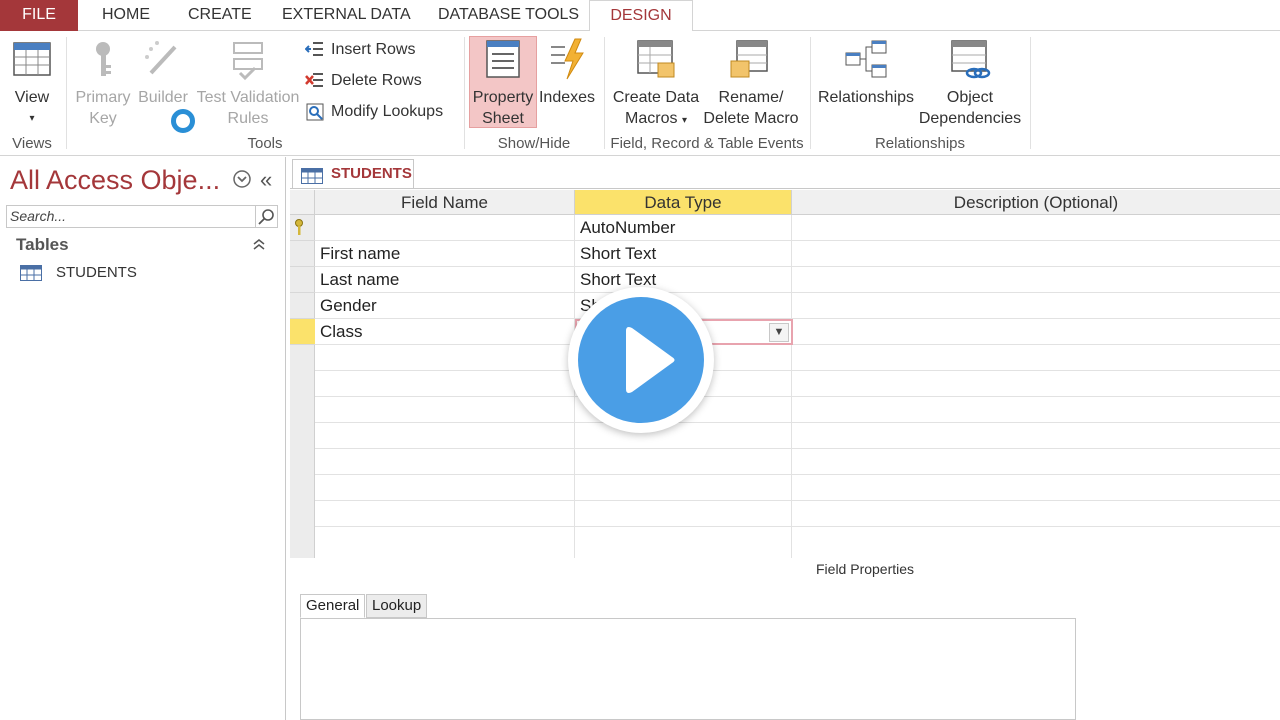 The image size is (1280, 720). What do you see at coordinates (32, 118) in the screenshot?
I see `view-dropdown-icon: ▾` at bounding box center [32, 118].